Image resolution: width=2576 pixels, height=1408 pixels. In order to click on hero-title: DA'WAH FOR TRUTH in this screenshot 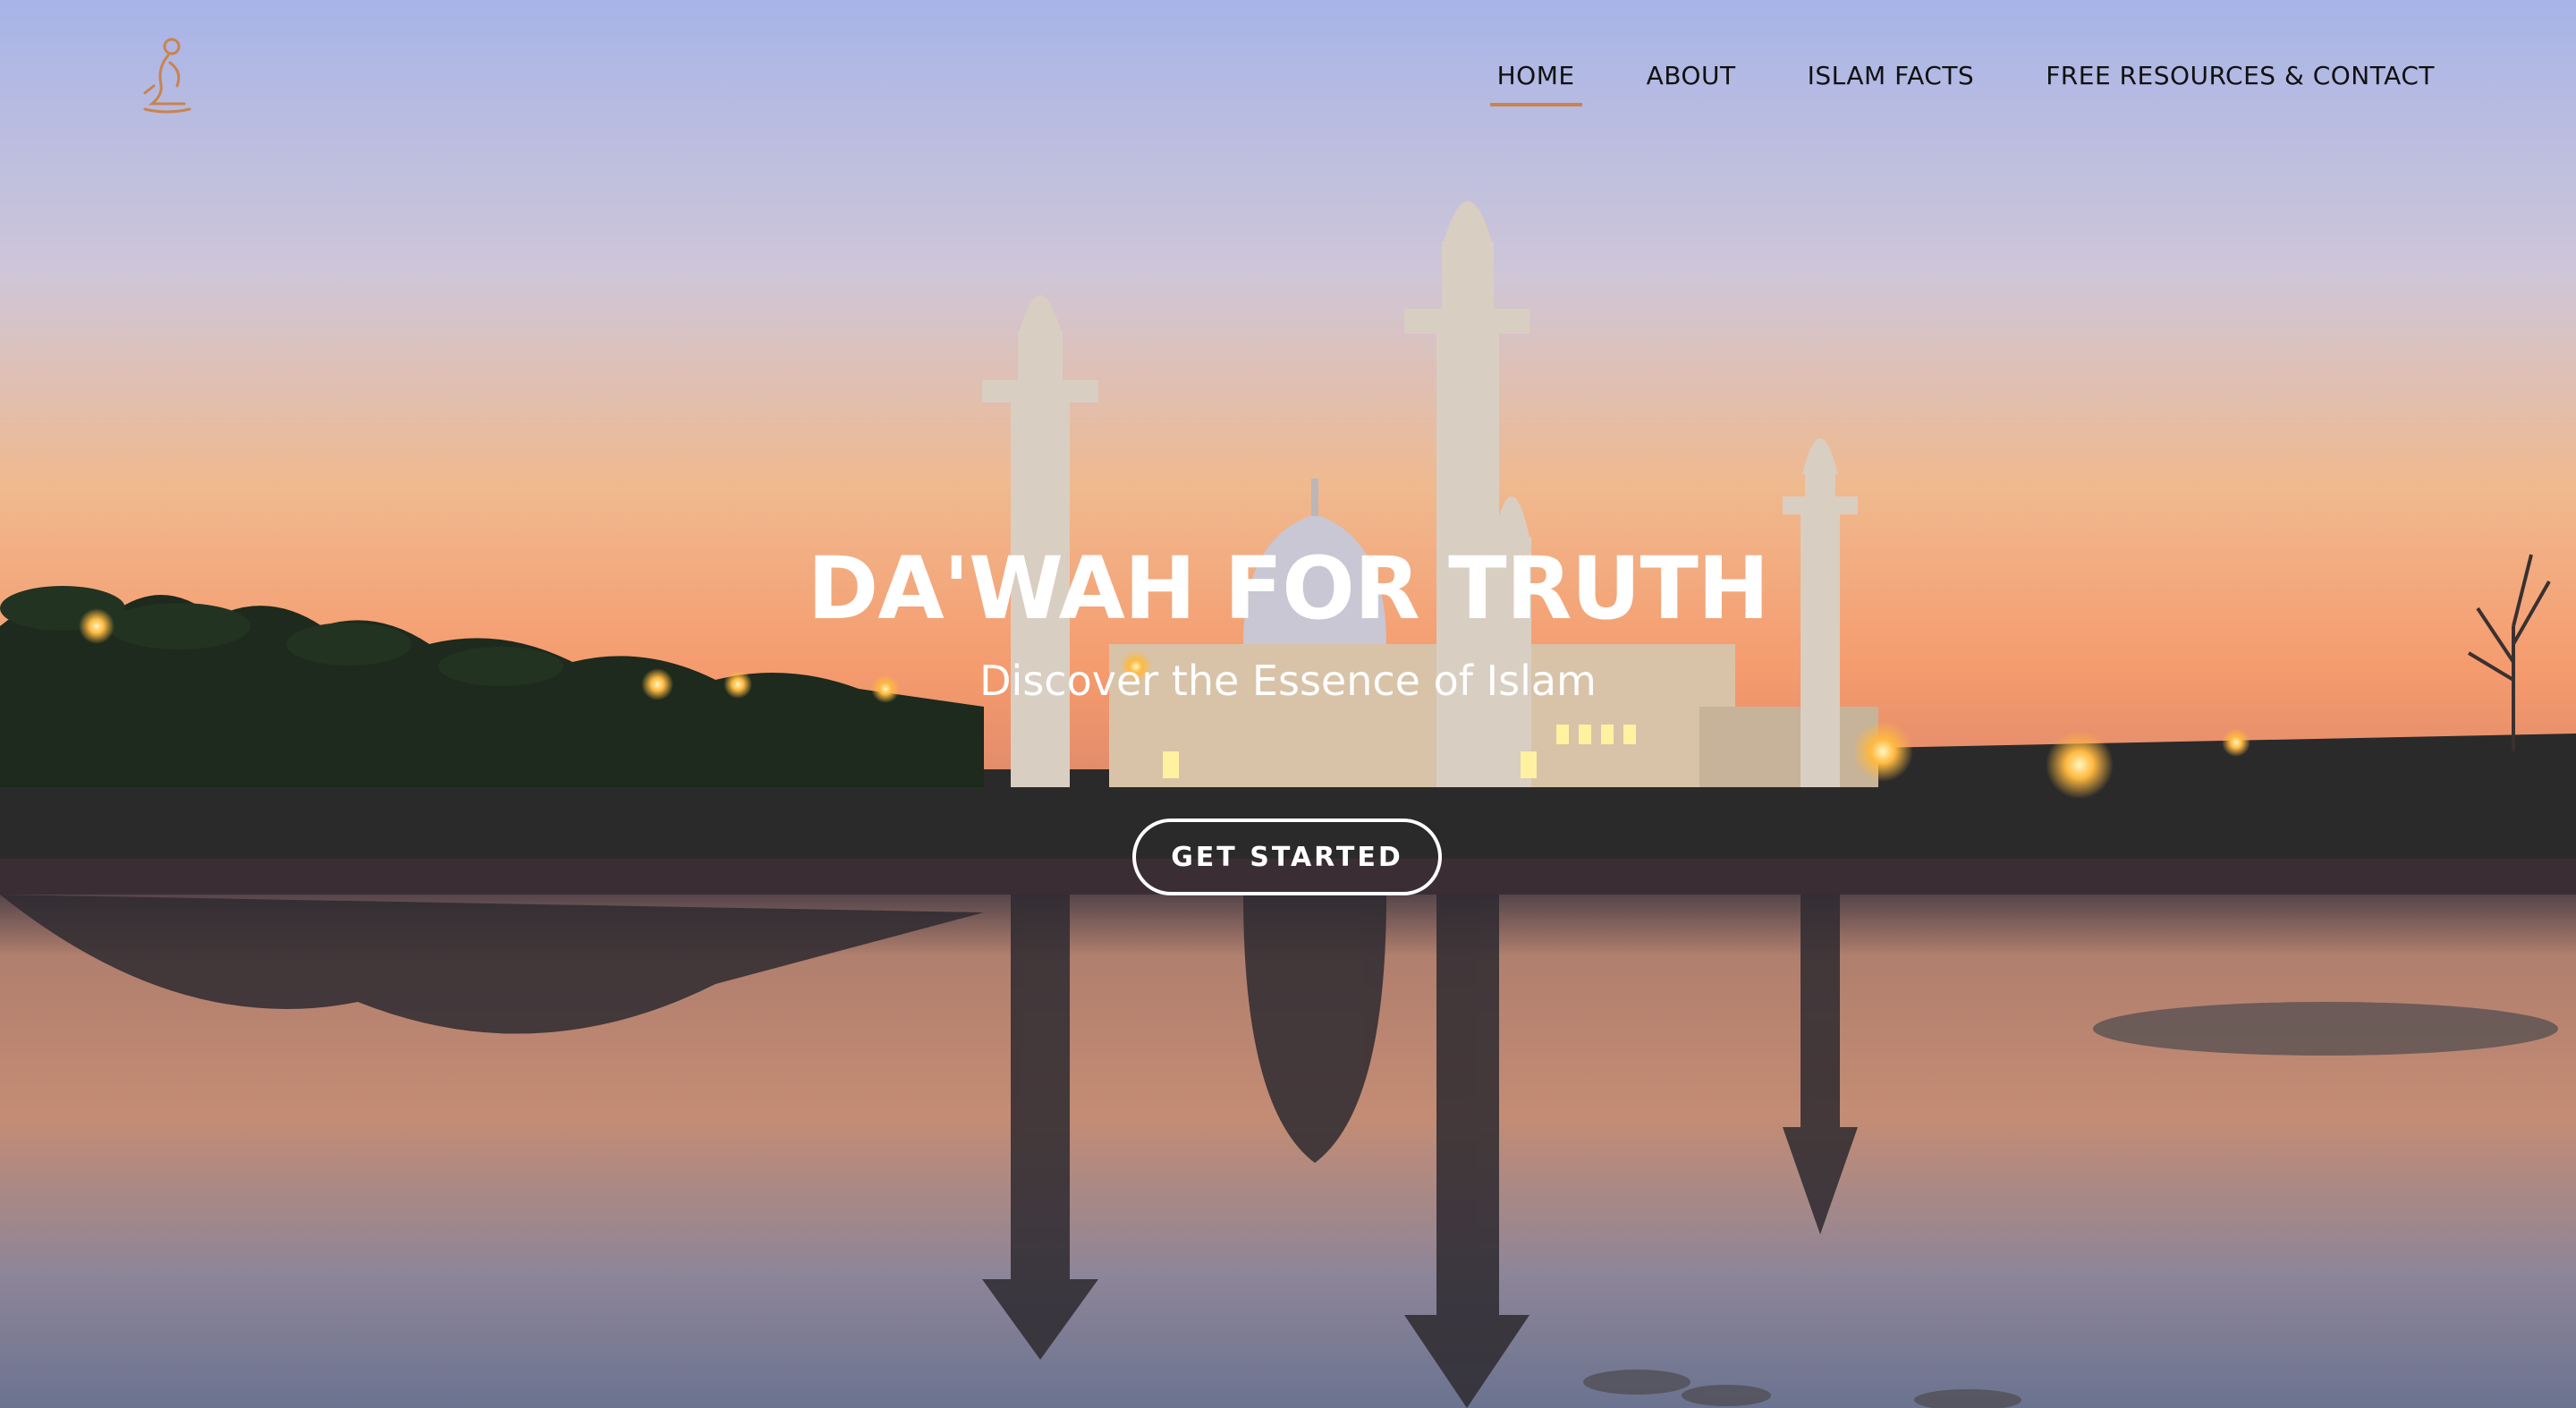, I will do `click(1288, 589)`.